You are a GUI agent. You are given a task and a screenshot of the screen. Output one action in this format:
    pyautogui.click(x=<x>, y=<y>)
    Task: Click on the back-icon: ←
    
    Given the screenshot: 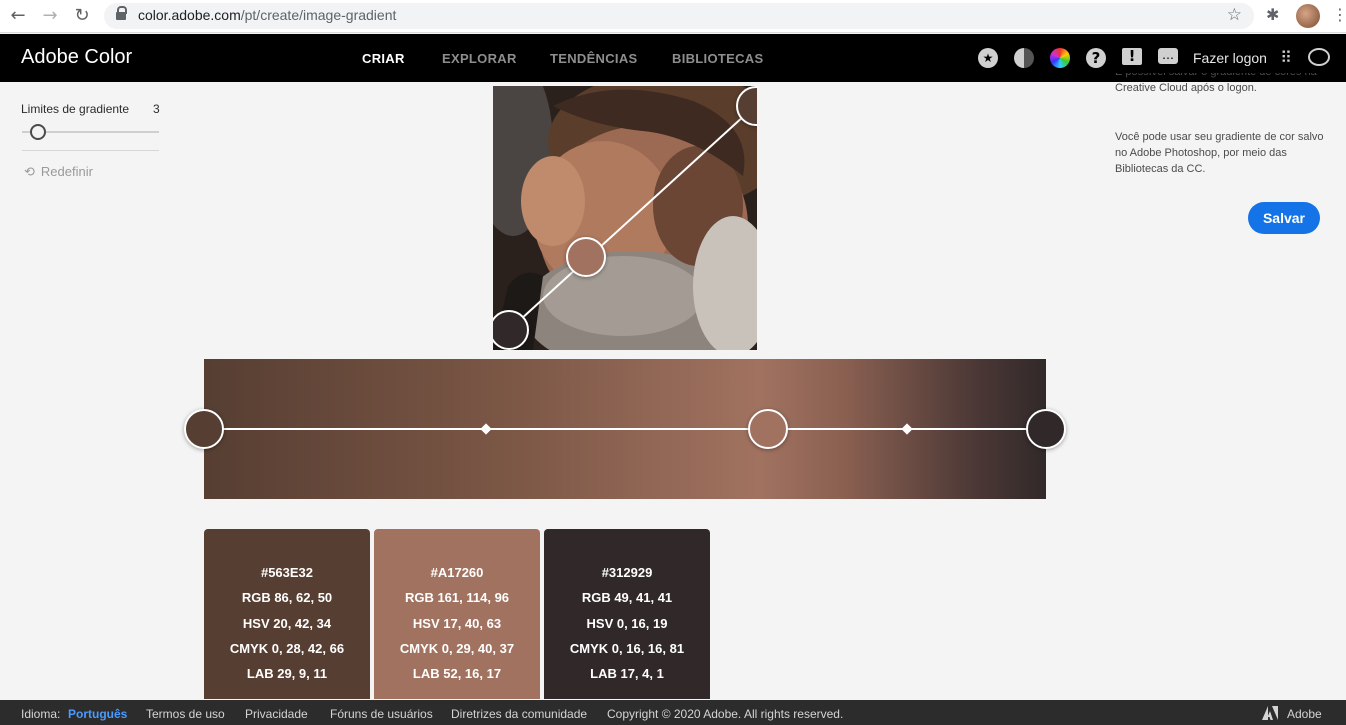 What is the action you would take?
    pyautogui.click(x=18, y=16)
    